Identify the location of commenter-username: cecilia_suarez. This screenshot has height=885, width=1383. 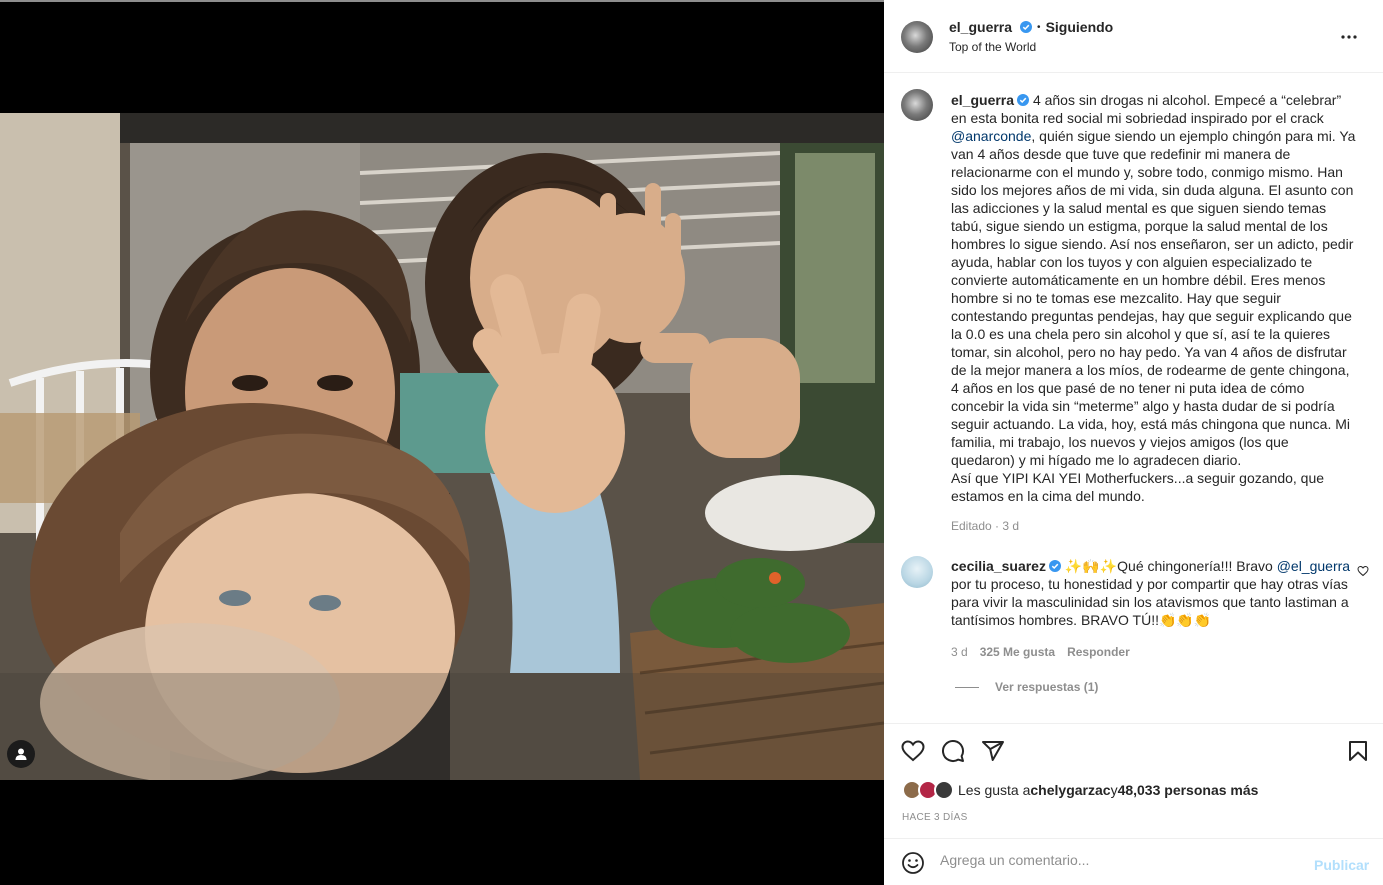
(998, 566).